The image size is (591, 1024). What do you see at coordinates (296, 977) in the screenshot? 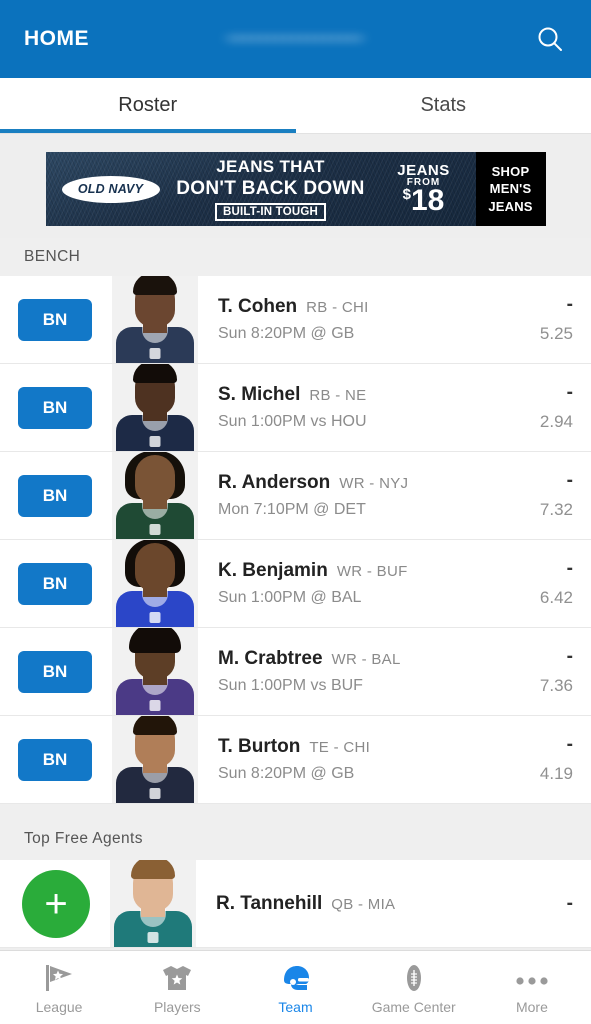
I see `helmet-icon` at bounding box center [296, 977].